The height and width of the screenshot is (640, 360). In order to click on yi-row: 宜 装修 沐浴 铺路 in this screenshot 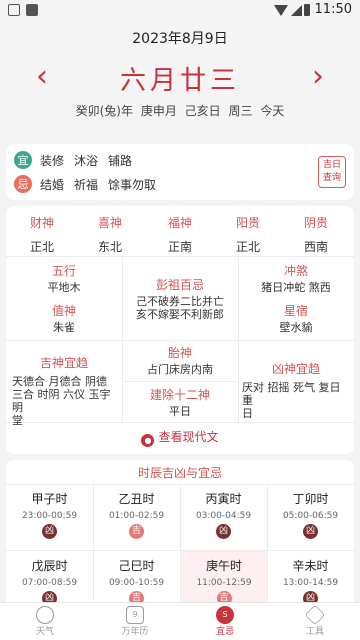, I will do `click(78, 160)`.